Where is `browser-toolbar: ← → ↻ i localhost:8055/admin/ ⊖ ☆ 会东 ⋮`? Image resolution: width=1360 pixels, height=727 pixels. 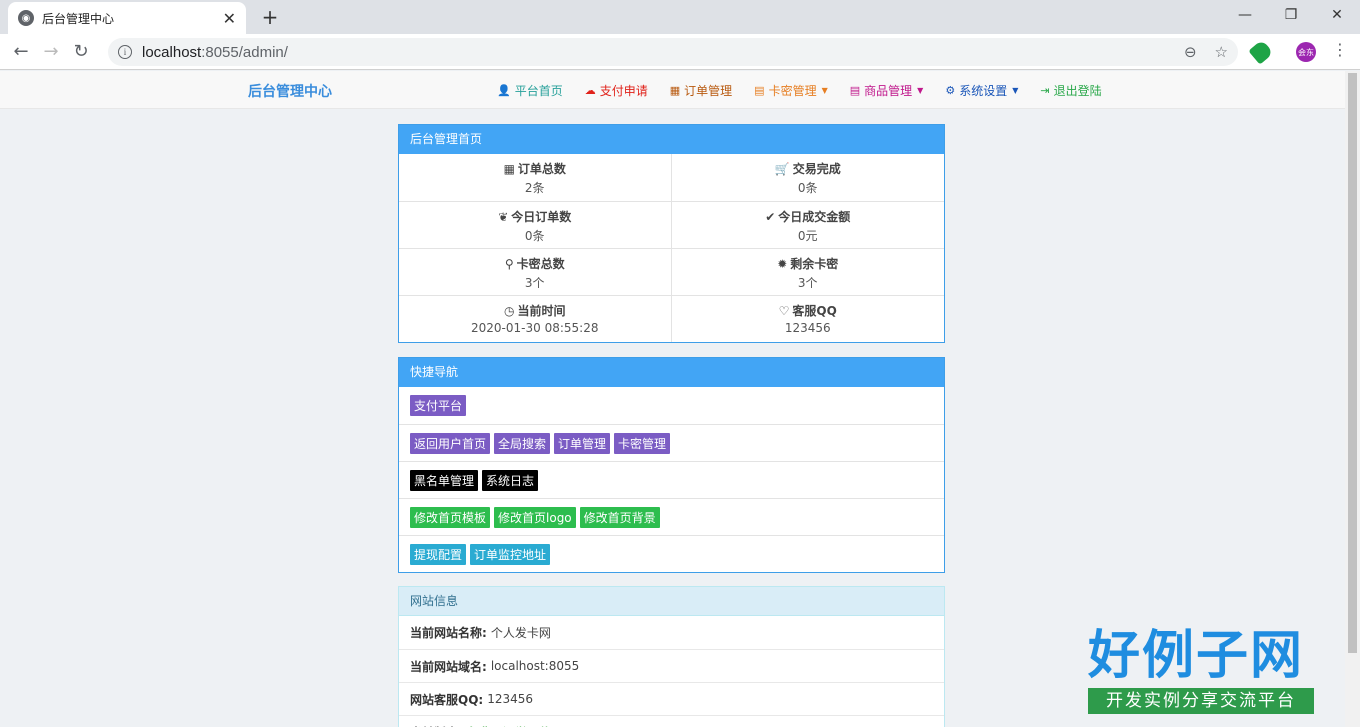
browser-toolbar: ← → ↻ i localhost:8055/admin/ ⊖ ☆ 会东 ⋮ is located at coordinates (680, 52).